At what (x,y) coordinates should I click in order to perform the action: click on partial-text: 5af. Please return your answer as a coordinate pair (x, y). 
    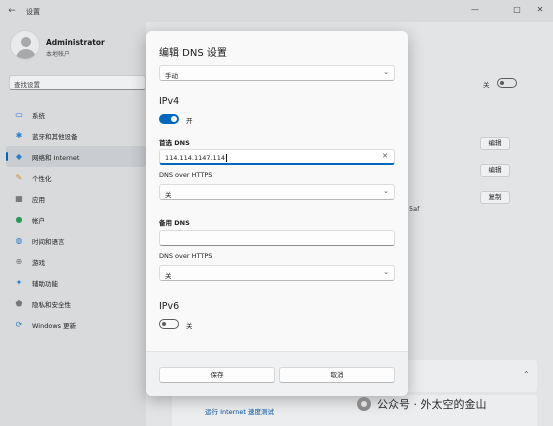
    Looking at the image, I should click on (414, 209).